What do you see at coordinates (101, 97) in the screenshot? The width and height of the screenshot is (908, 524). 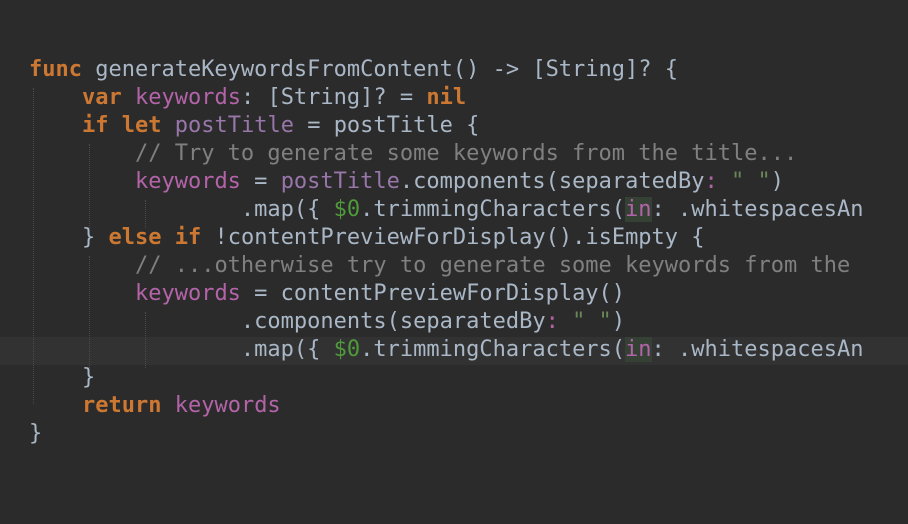 I see `keyword-token: var` at bounding box center [101, 97].